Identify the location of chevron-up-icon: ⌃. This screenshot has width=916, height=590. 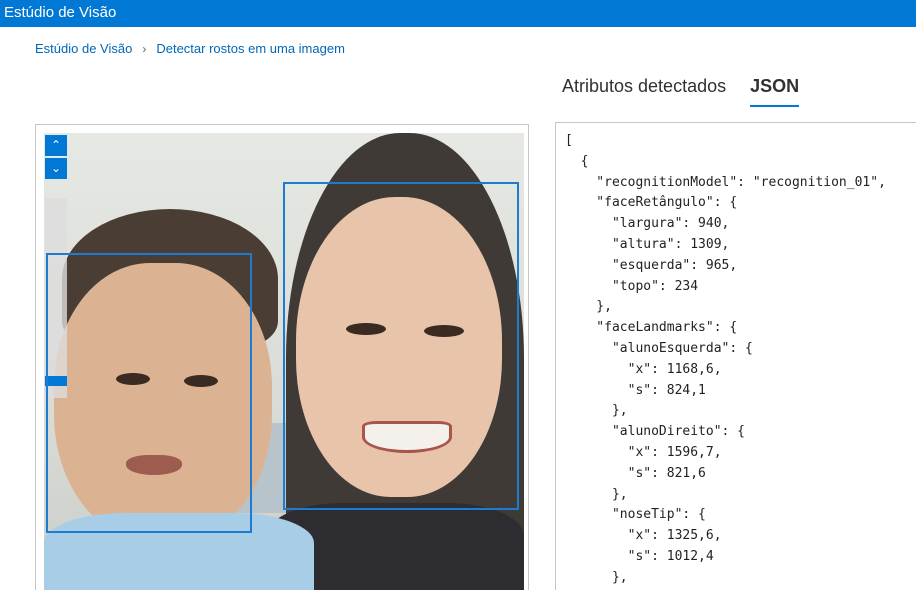
(56, 145).